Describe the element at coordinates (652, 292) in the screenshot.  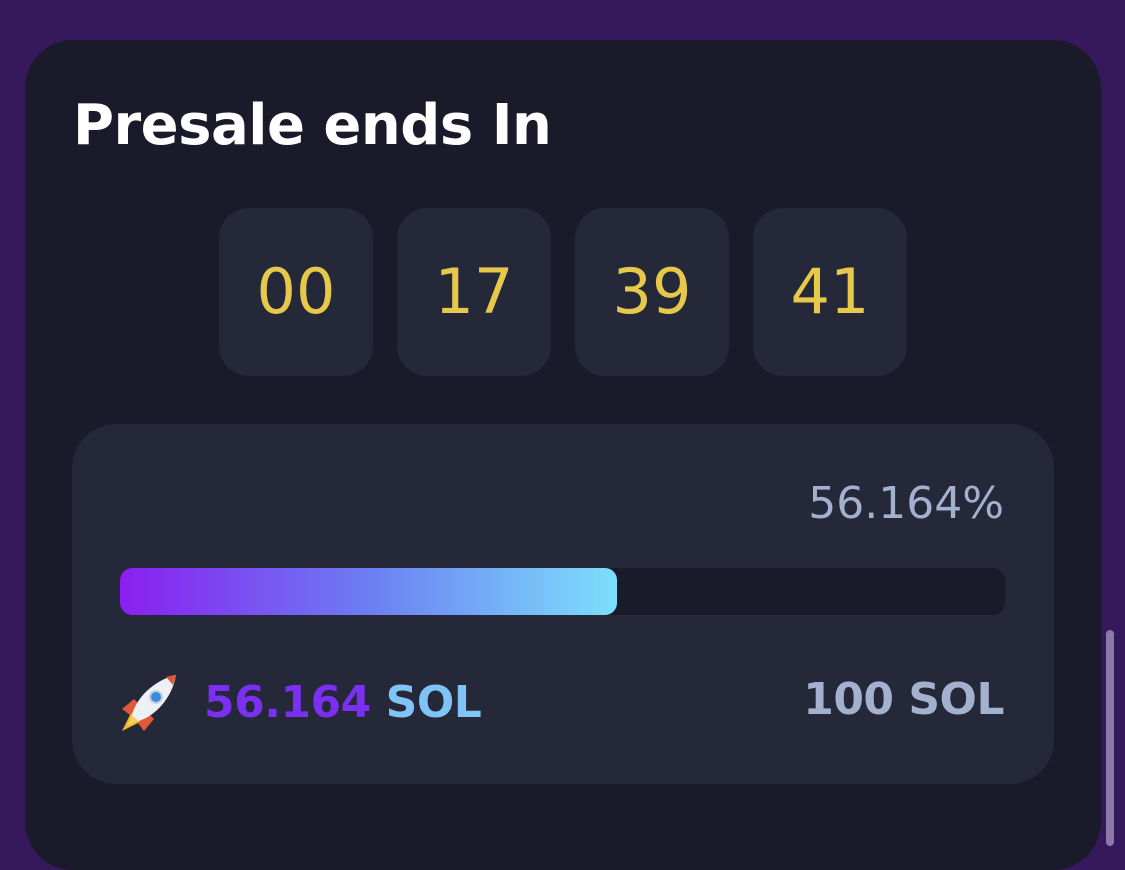
I see `countdown-minutes: 39` at that location.